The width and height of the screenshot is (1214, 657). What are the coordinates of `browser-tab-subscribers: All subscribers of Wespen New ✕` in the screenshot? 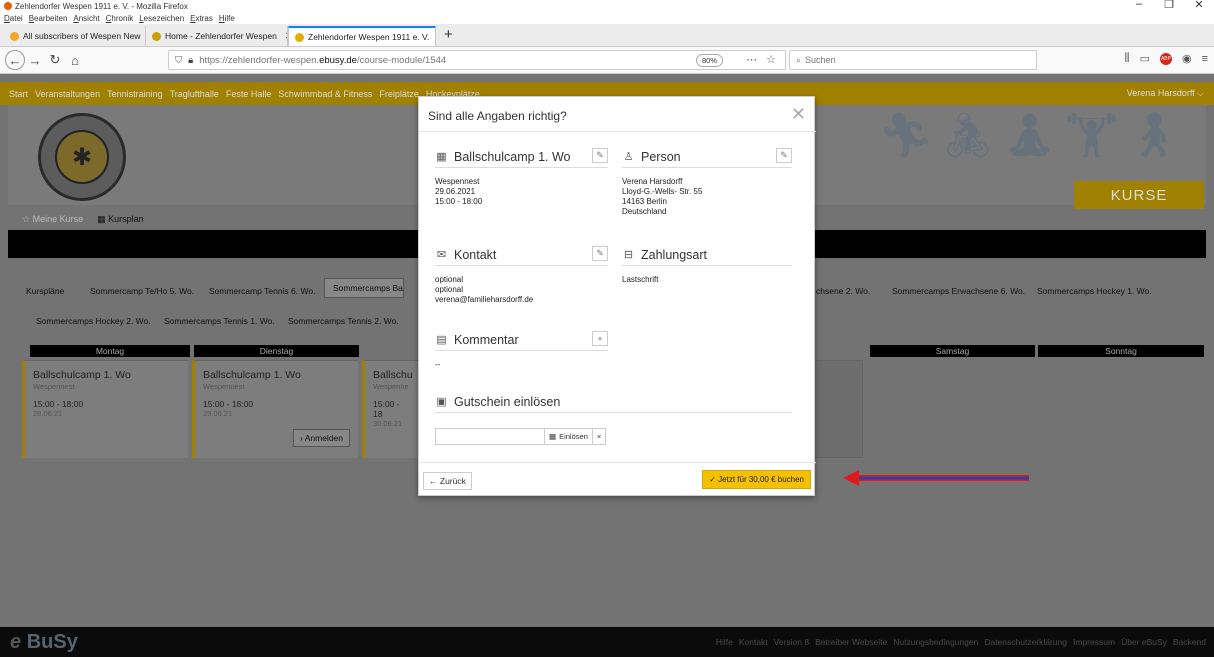 It's located at (75, 36).